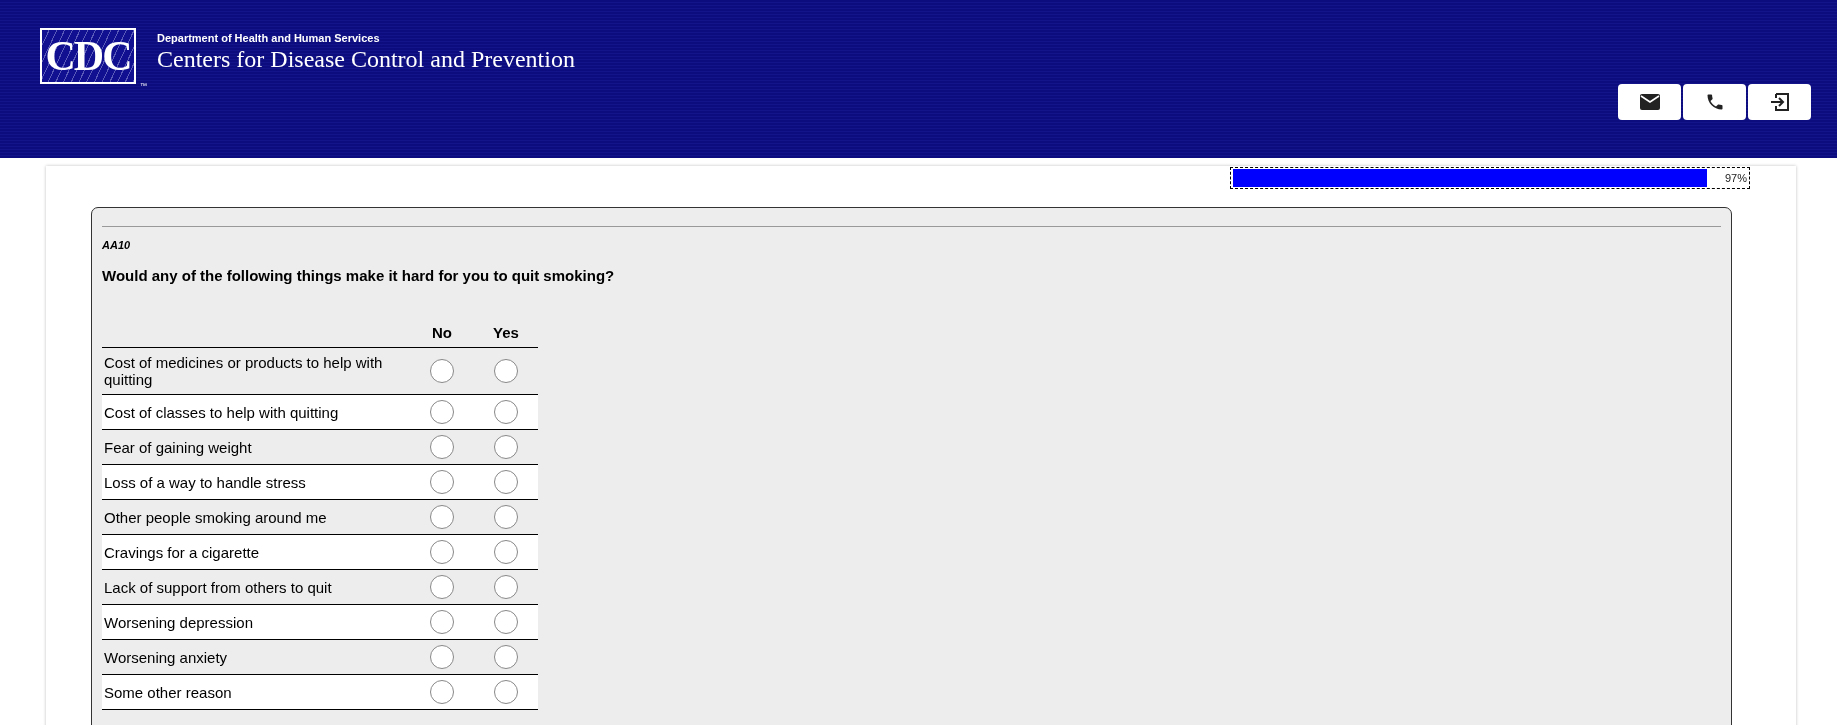 Image resolution: width=1837 pixels, height=725 pixels. Describe the element at coordinates (359, 275) in the screenshot. I see `question-text: Would any of the following things make it hard for you to quit smoking?` at that location.